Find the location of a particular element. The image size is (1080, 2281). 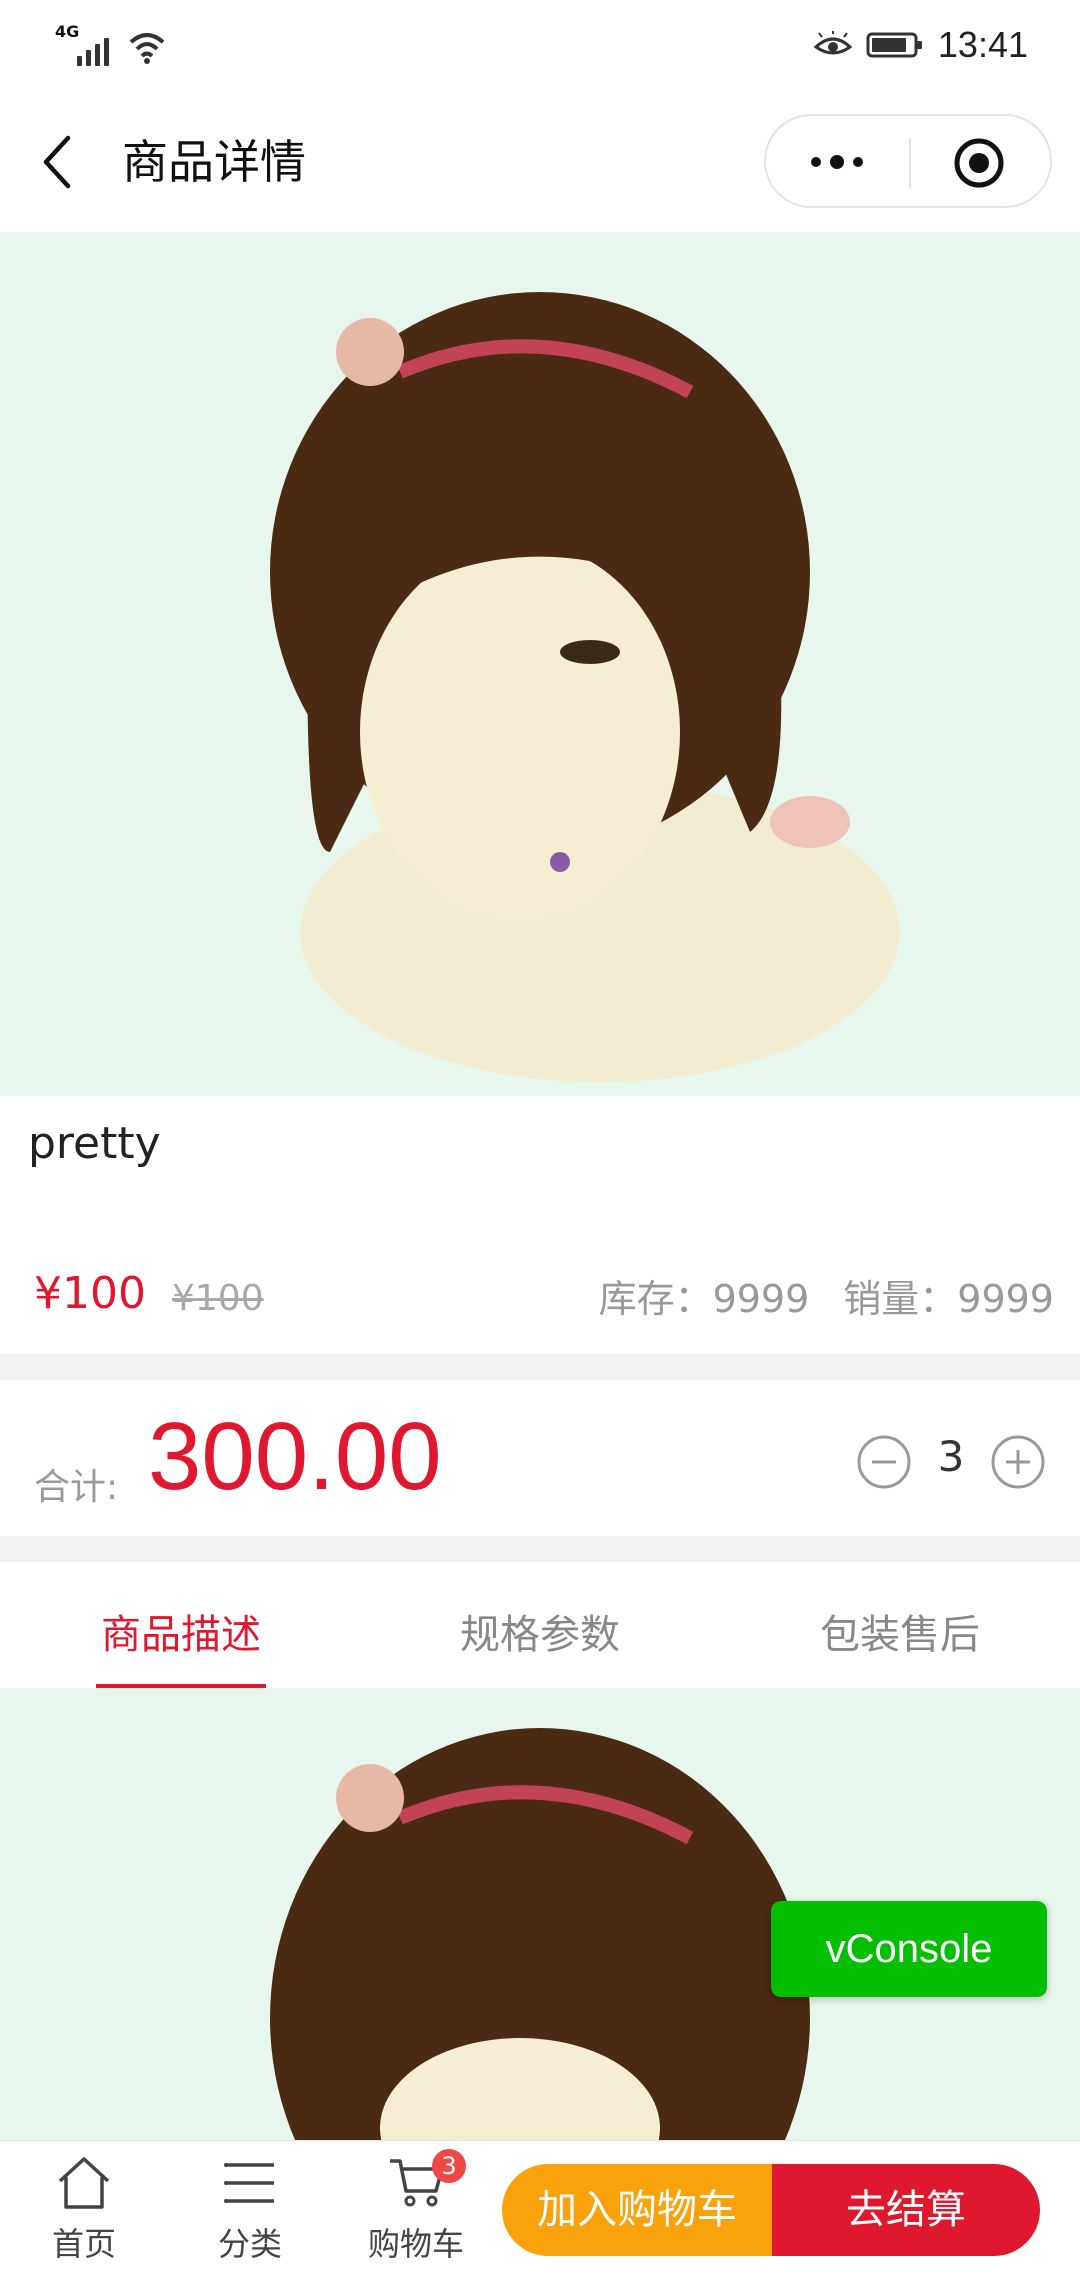

stock-count: 库存：9999 is located at coordinates (704, 1299).